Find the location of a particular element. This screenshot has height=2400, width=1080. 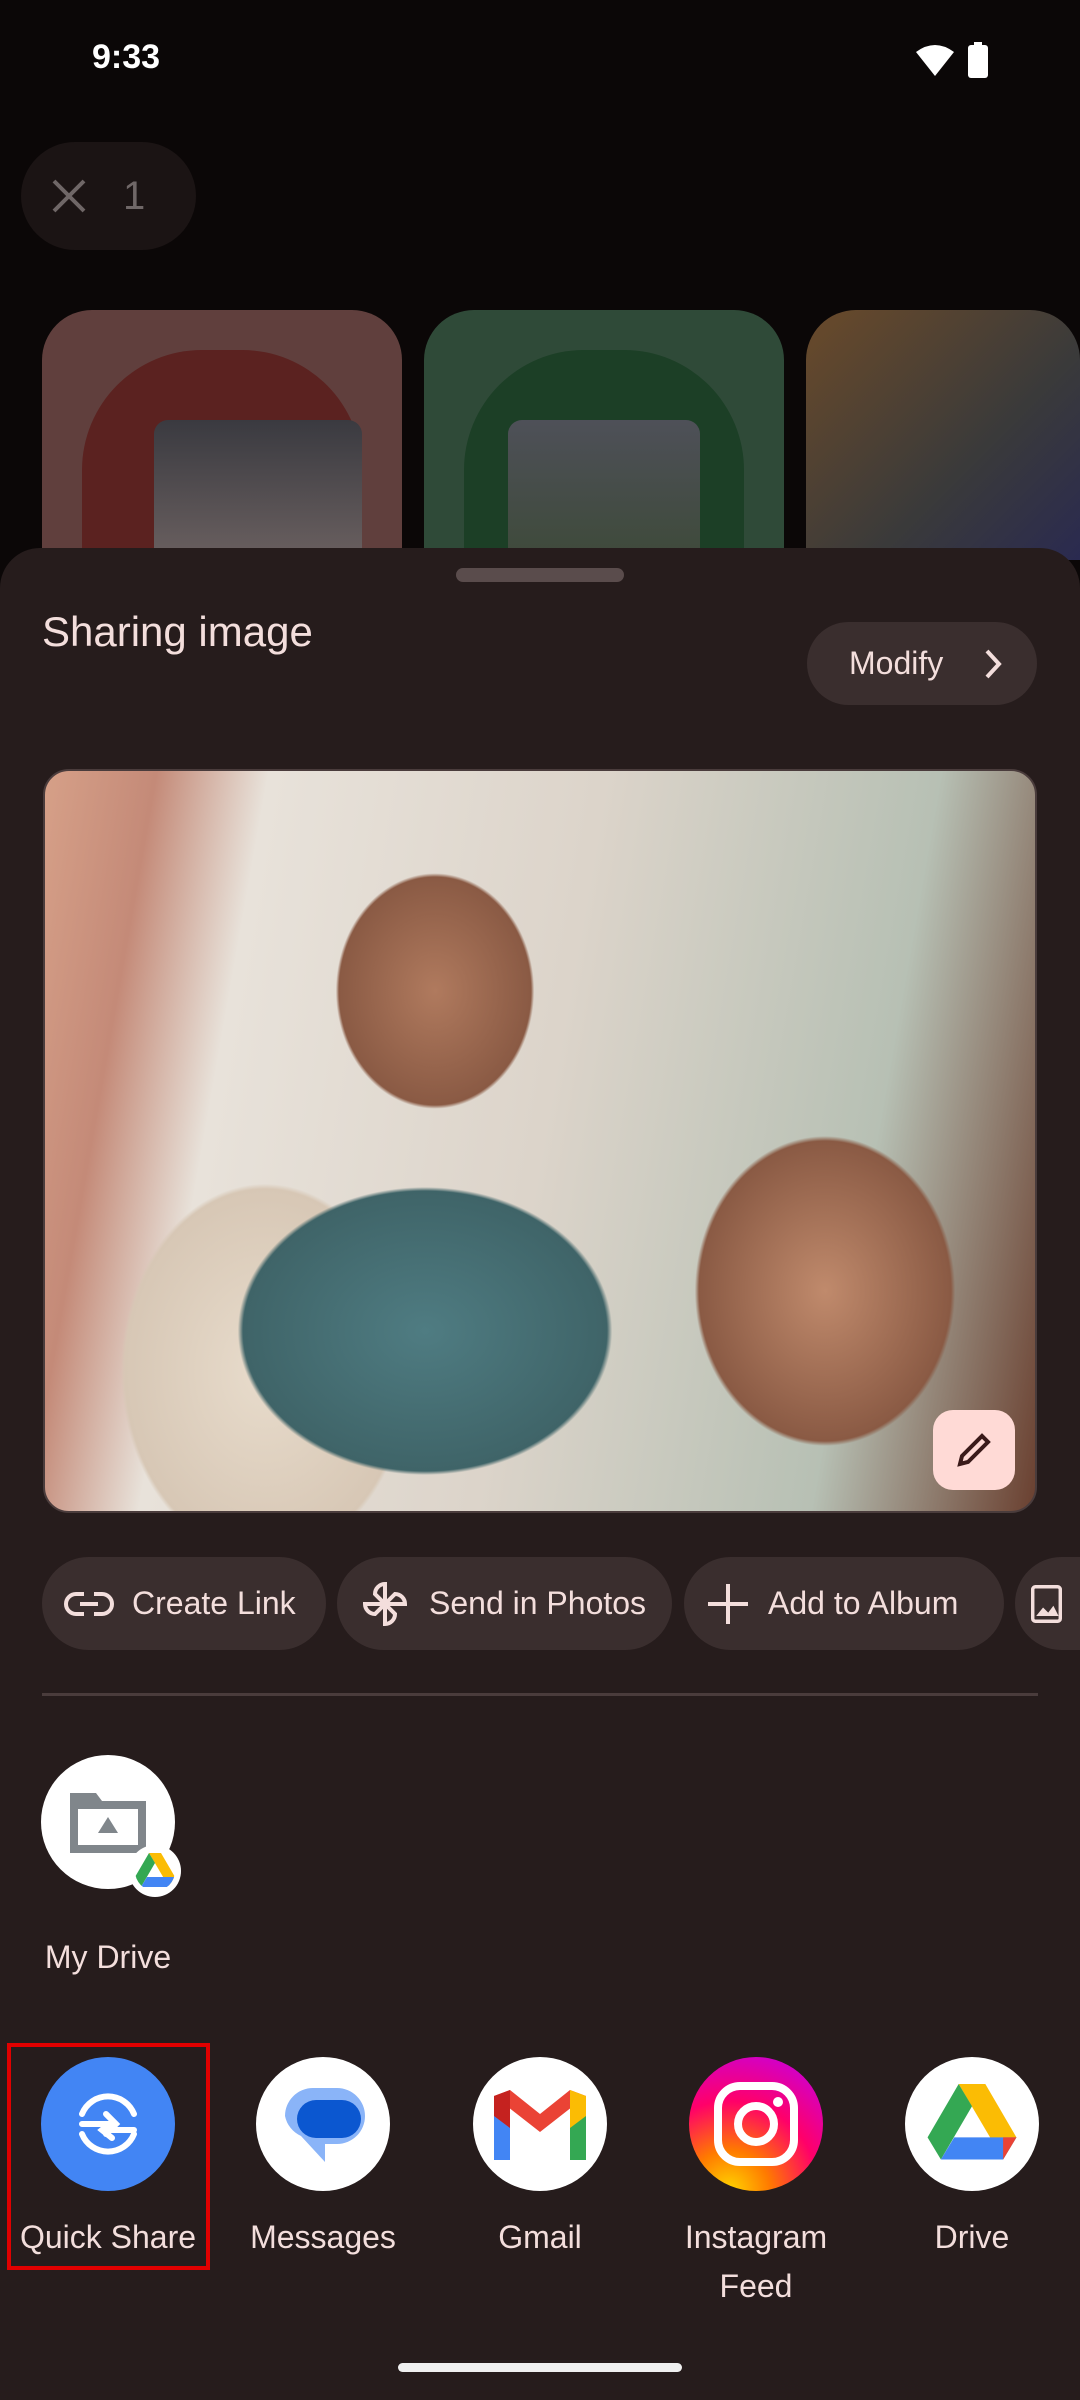

app-label: Instagram is located at coordinates (756, 2237).